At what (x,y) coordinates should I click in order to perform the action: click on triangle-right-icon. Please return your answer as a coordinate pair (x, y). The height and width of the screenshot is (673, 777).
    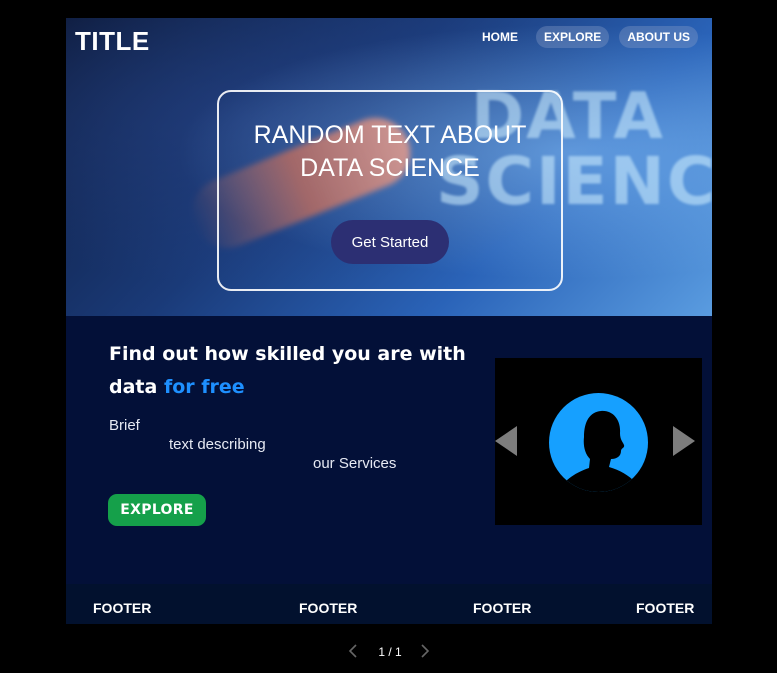
    Looking at the image, I should click on (684, 441).